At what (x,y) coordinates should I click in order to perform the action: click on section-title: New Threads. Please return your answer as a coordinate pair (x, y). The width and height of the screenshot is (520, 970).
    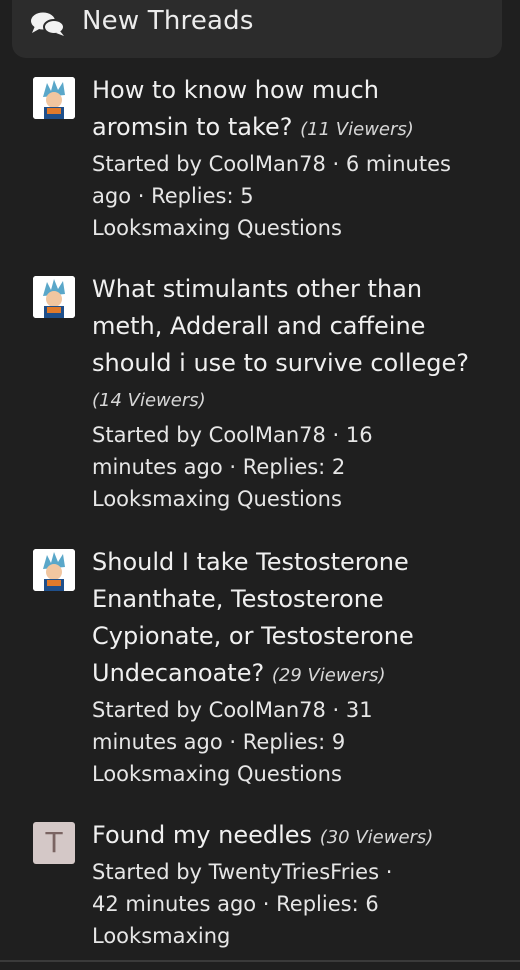
    Looking at the image, I should click on (168, 21).